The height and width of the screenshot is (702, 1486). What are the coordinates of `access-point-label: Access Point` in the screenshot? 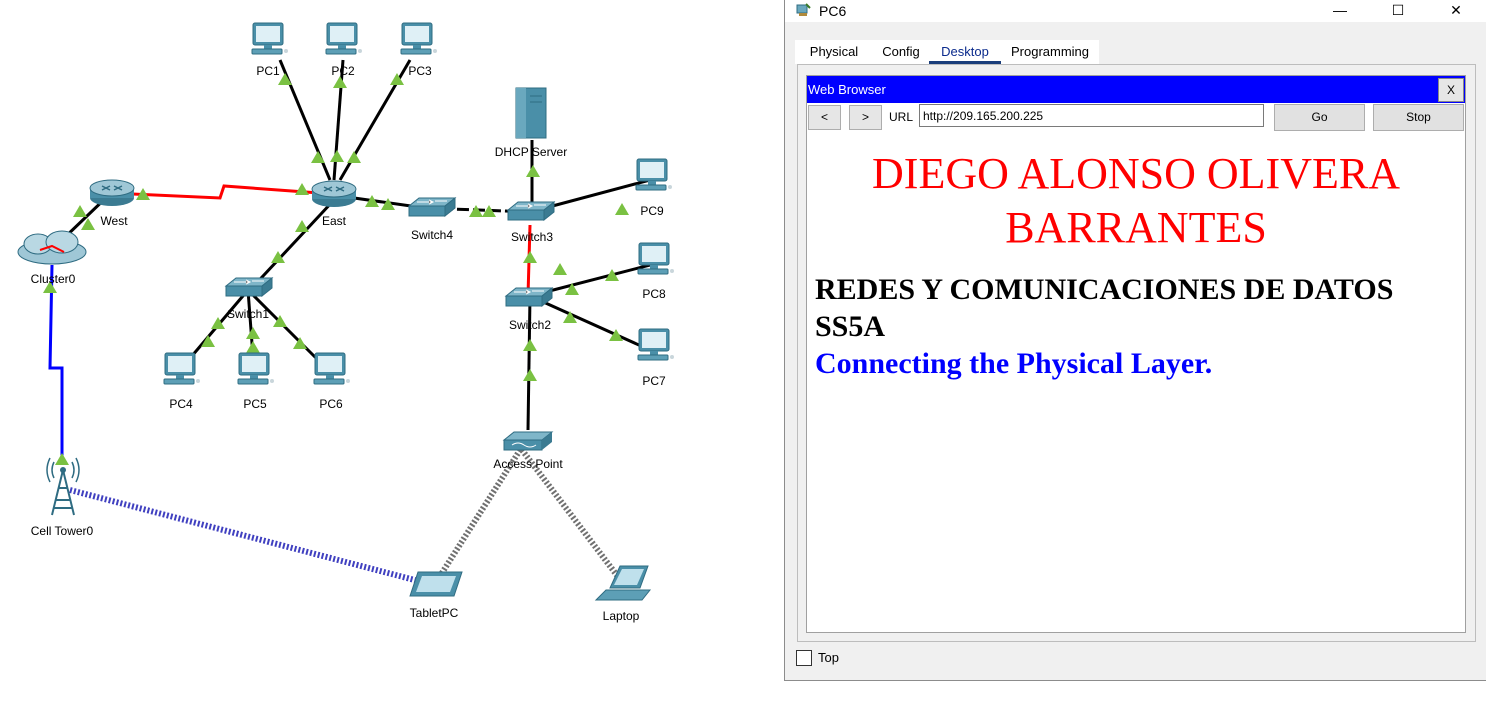 It's located at (528, 464).